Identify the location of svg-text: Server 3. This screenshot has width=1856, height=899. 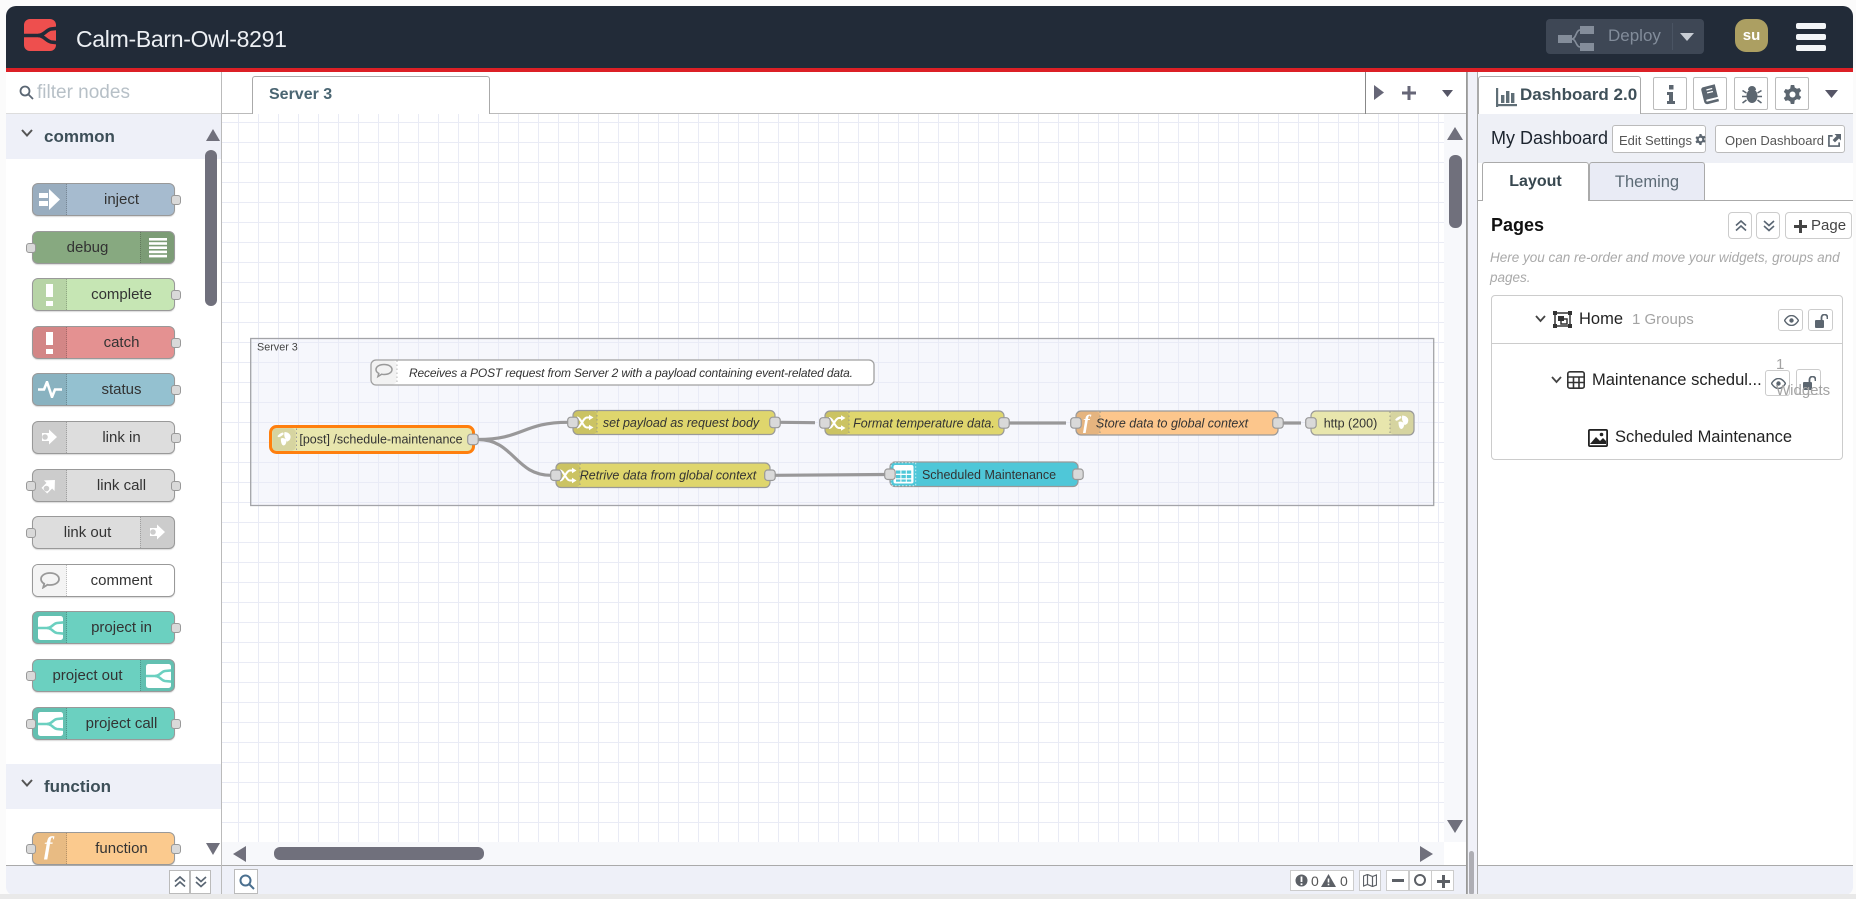
(277, 348).